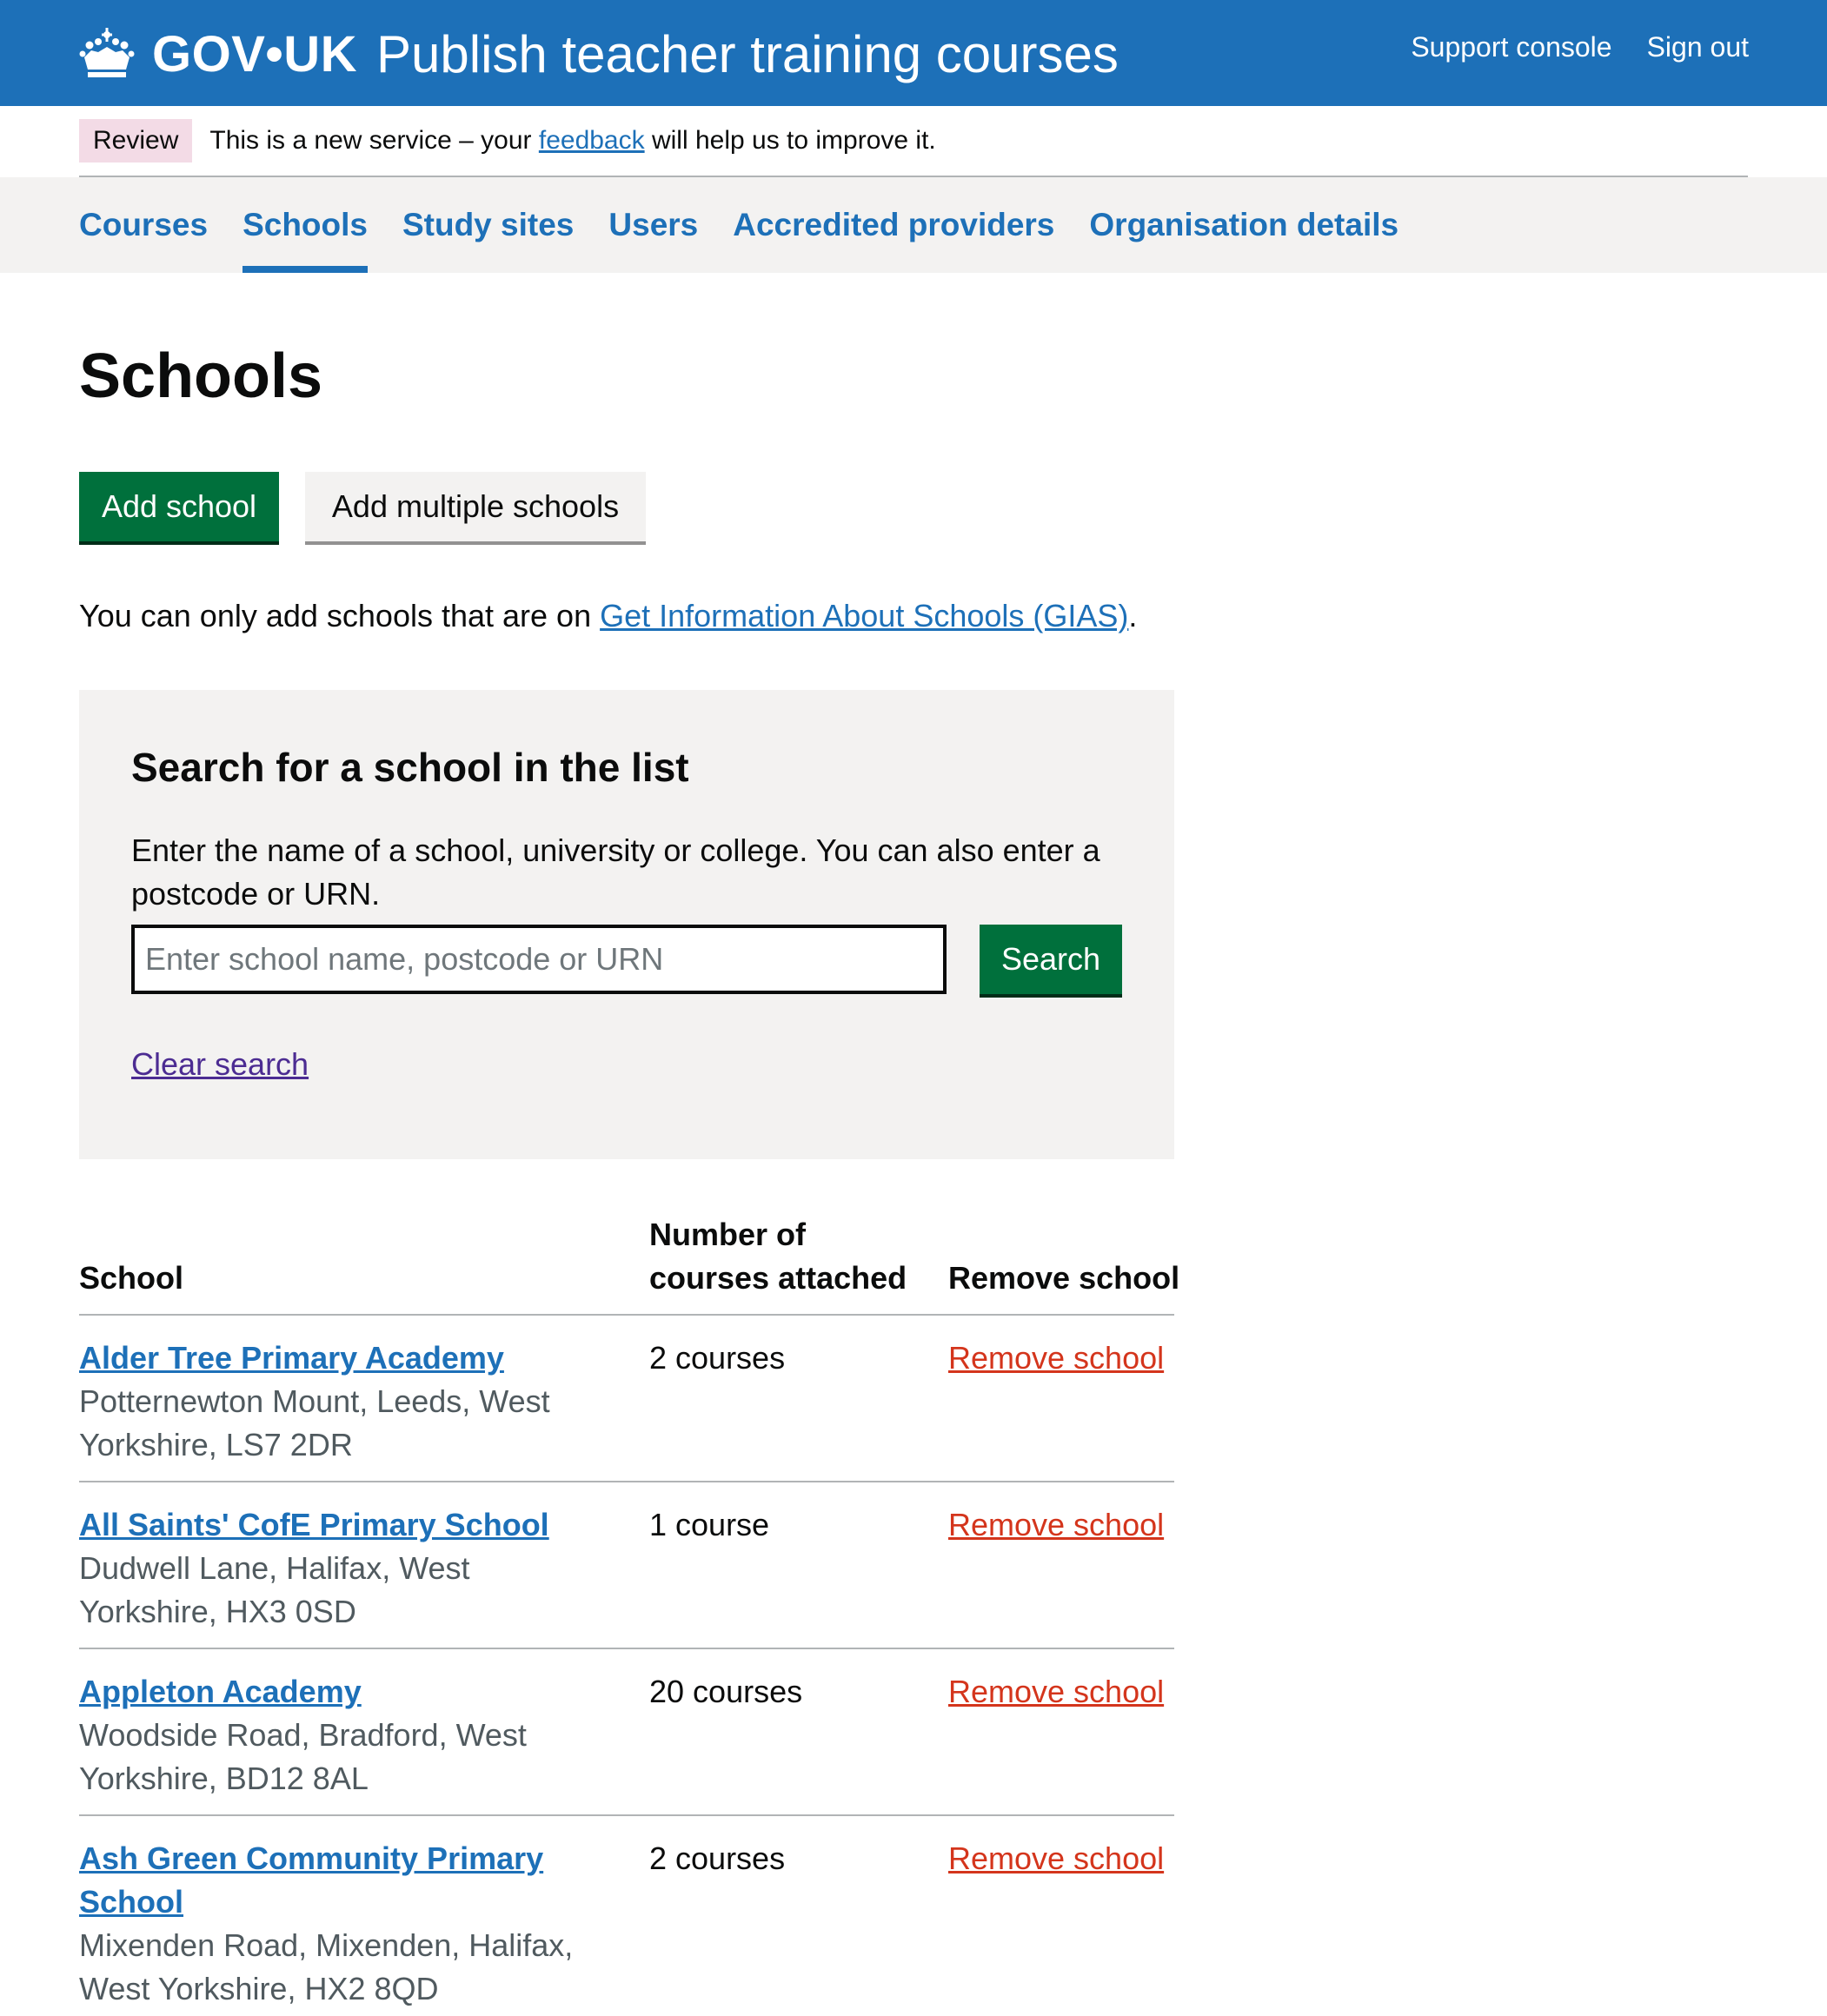  I want to click on nav-courses: Courses, so click(143, 225).